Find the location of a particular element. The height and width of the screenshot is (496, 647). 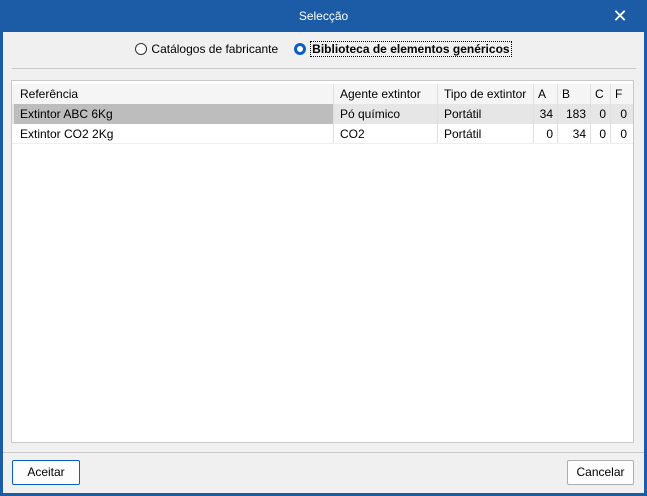

col-header-type: Tipo de extintor is located at coordinates (486, 94).